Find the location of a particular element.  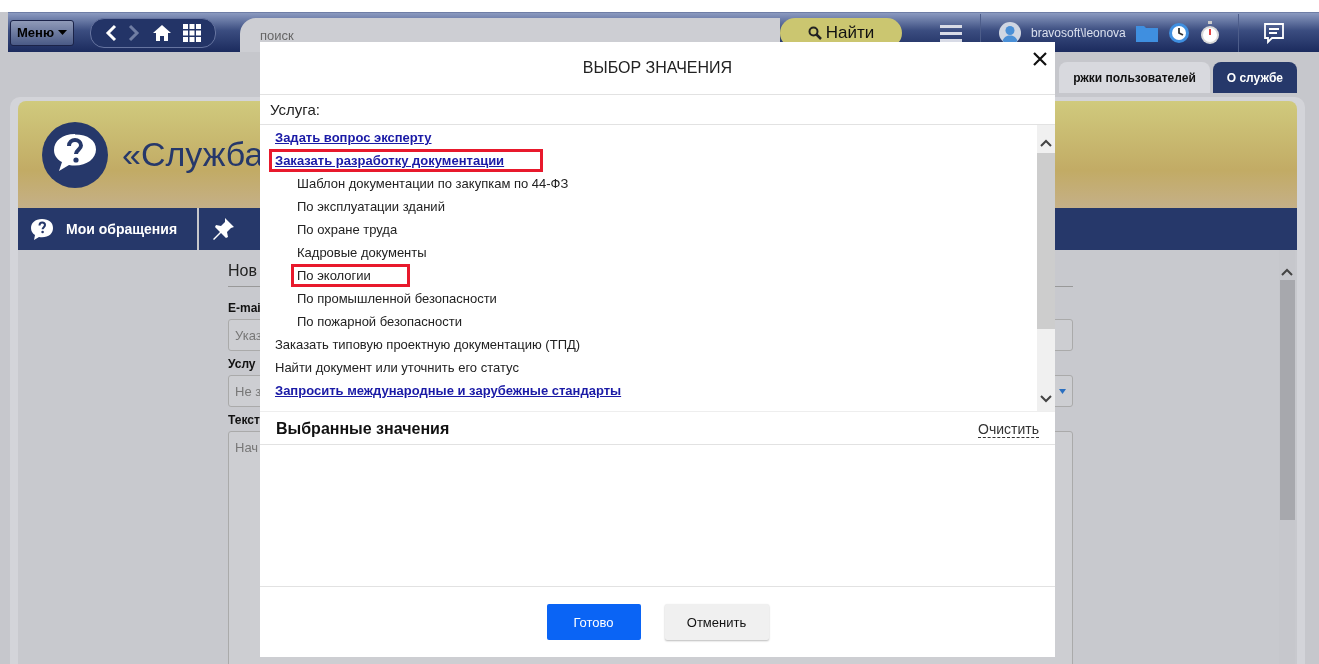

field-label: Услу is located at coordinates (242, 364).